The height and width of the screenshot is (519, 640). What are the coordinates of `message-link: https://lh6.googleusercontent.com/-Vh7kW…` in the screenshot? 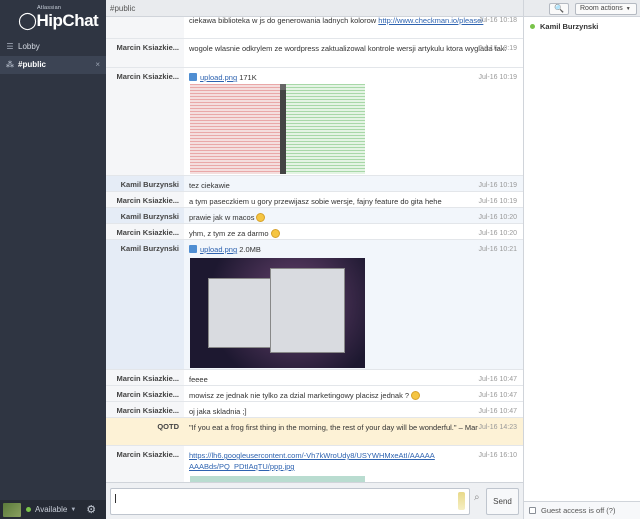 It's located at (314, 461).